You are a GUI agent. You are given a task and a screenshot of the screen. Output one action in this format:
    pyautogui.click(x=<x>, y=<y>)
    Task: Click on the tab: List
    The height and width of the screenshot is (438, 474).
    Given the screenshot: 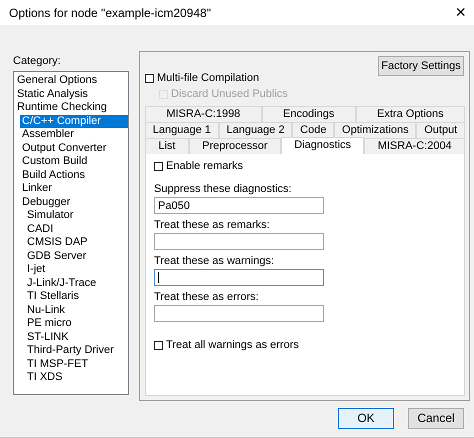 What is the action you would take?
    pyautogui.click(x=167, y=146)
    